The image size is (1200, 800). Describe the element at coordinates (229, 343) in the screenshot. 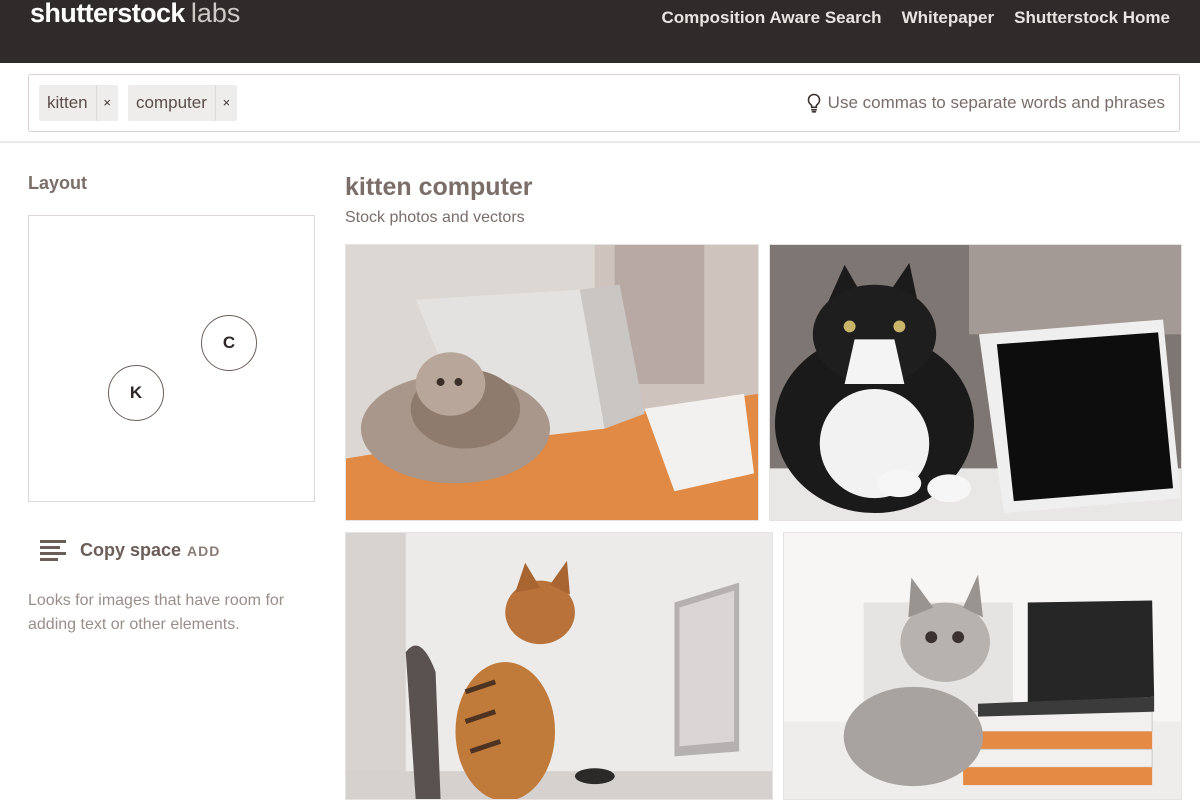

I see `layout-token-computer: C` at that location.